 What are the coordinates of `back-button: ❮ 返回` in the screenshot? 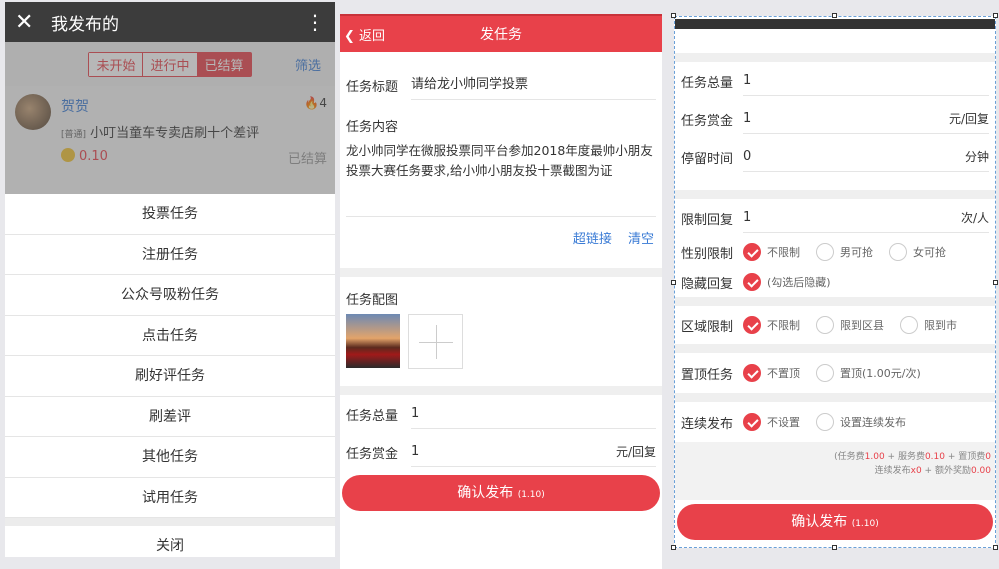 It's located at (362, 34).